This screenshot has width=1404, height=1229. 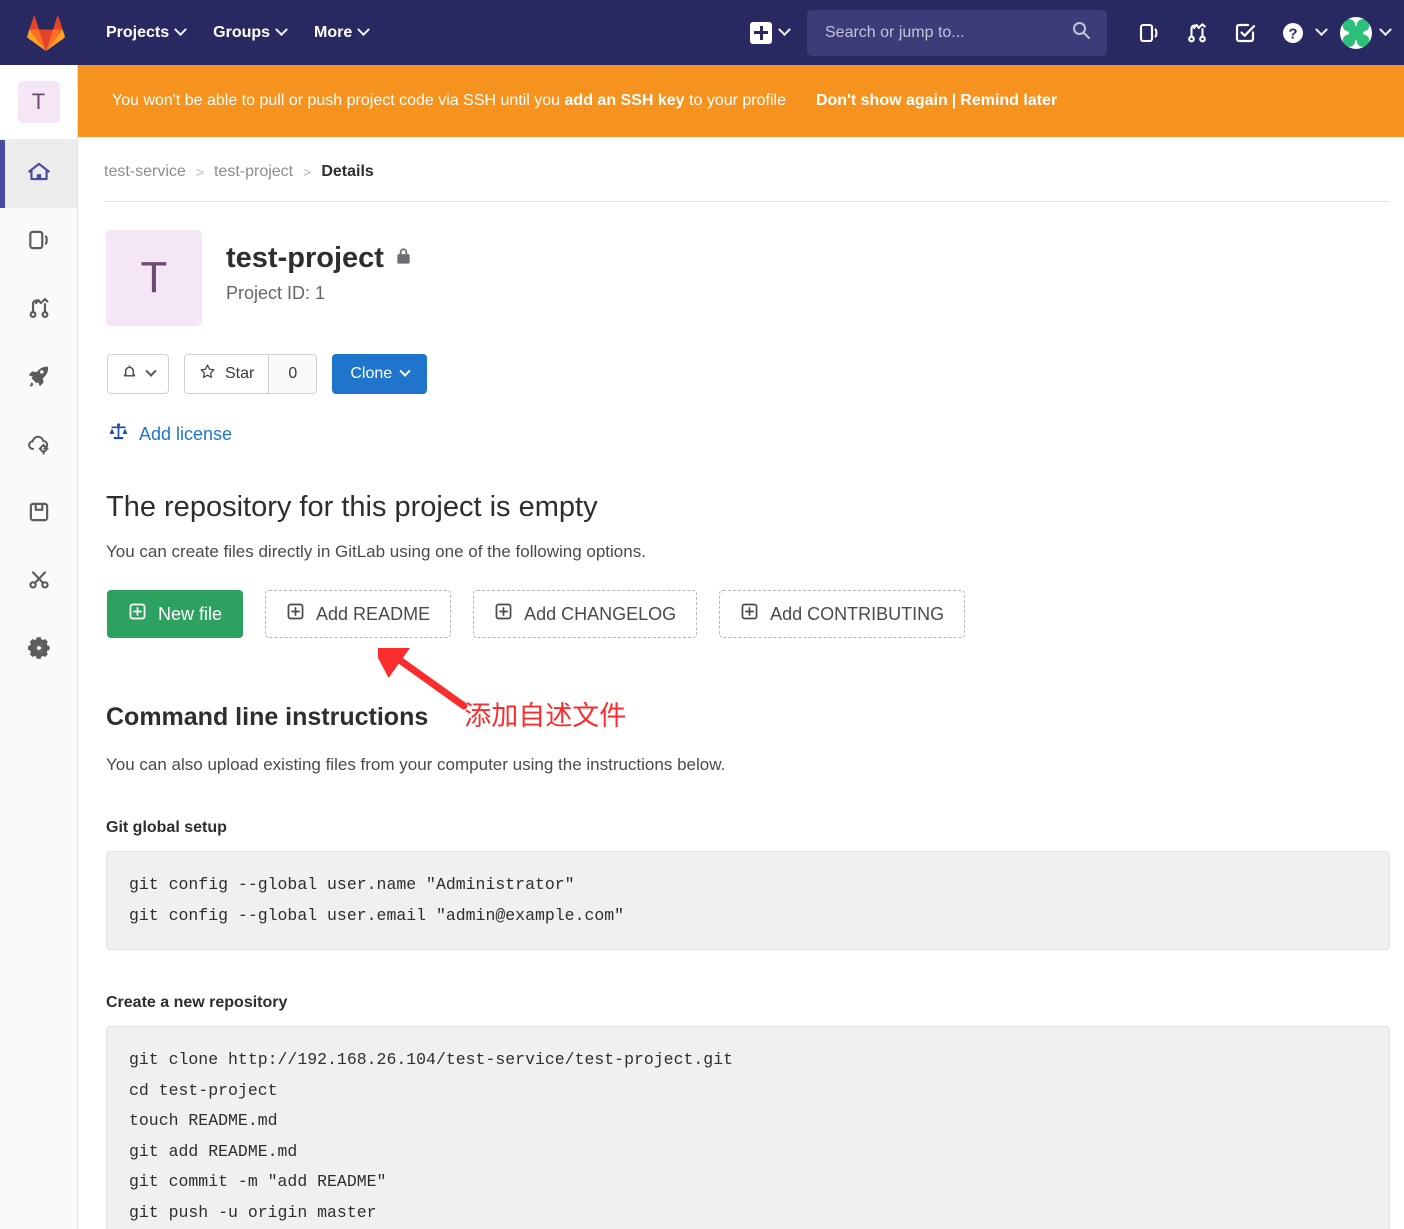 I want to click on add-contributing-label: Add CONTRIBUTING, so click(x=857, y=613).